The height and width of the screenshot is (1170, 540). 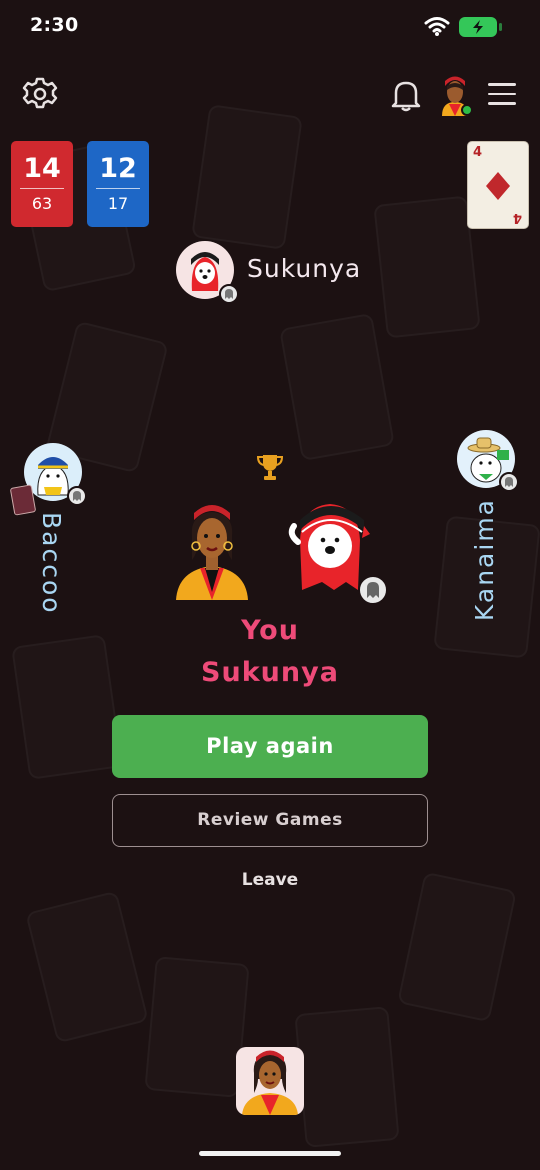 What do you see at coordinates (23, 500) in the screenshot?
I see `left-player-card-back` at bounding box center [23, 500].